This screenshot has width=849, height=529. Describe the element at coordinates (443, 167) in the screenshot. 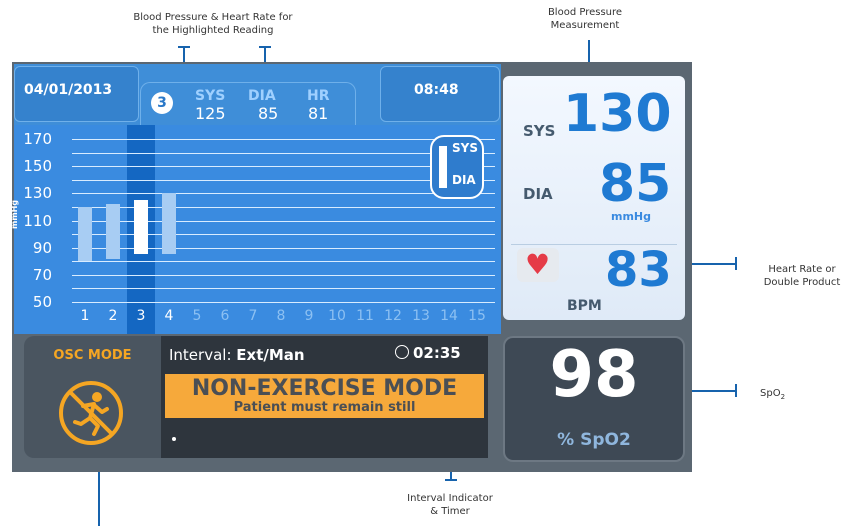

I see `legend-swatch` at that location.